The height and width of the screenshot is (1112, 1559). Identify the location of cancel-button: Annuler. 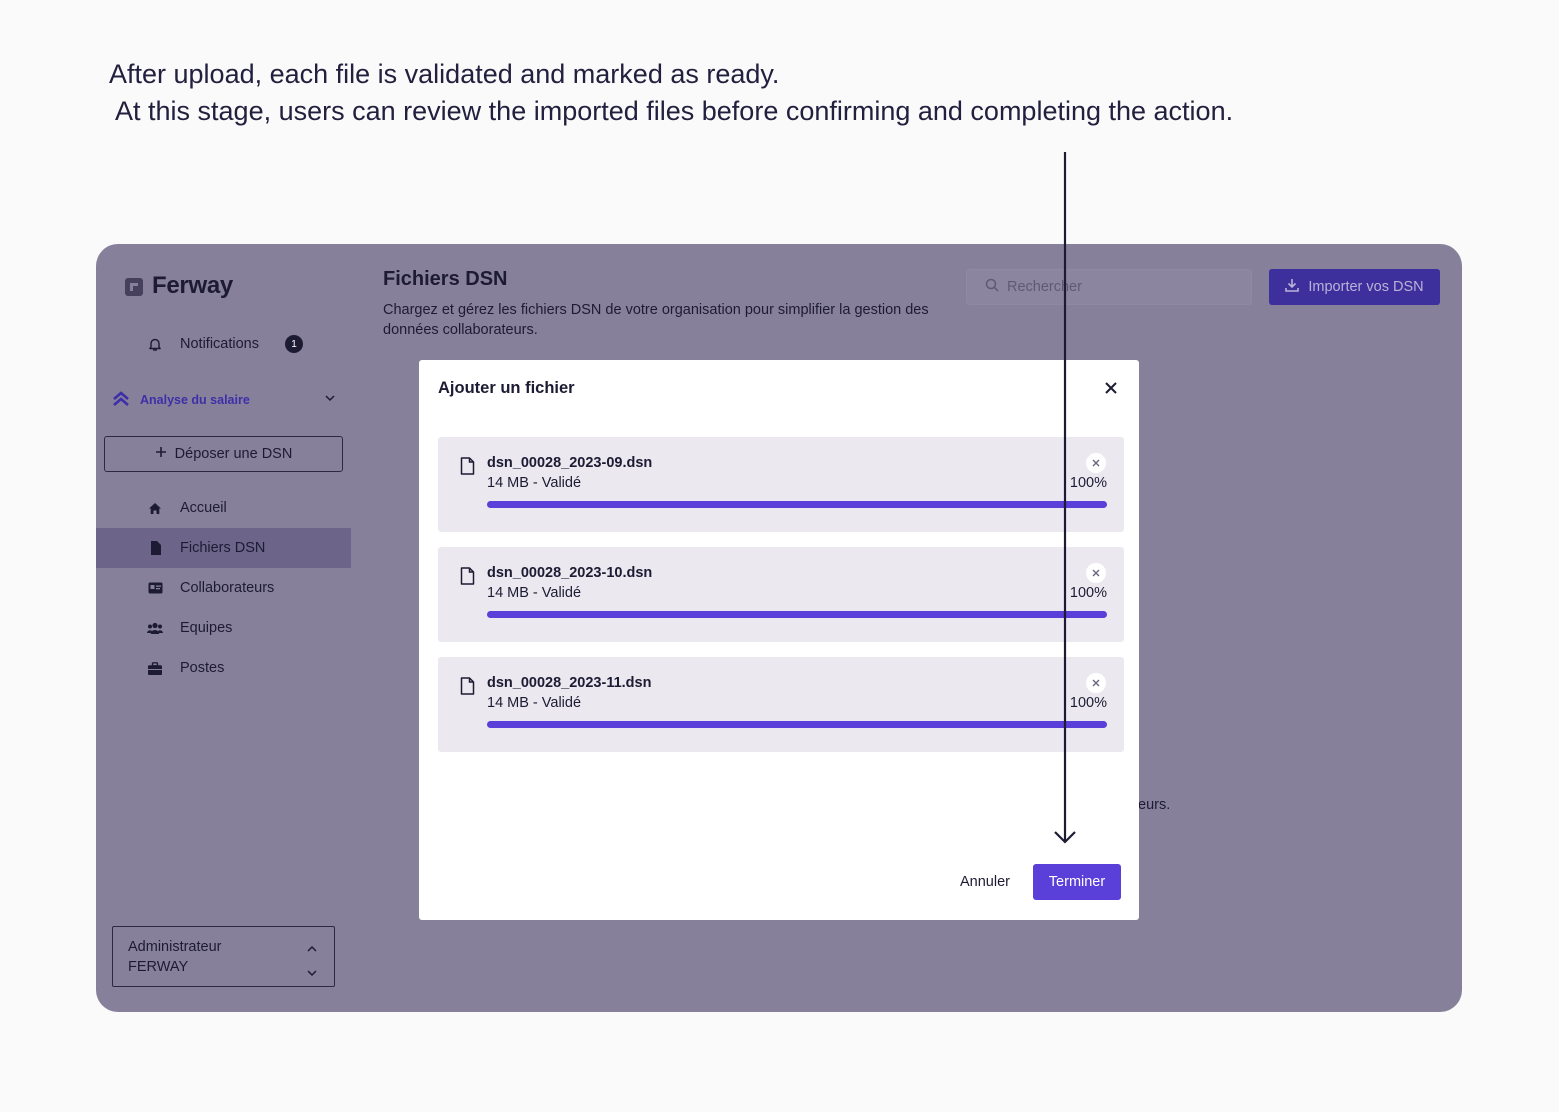
(985, 882).